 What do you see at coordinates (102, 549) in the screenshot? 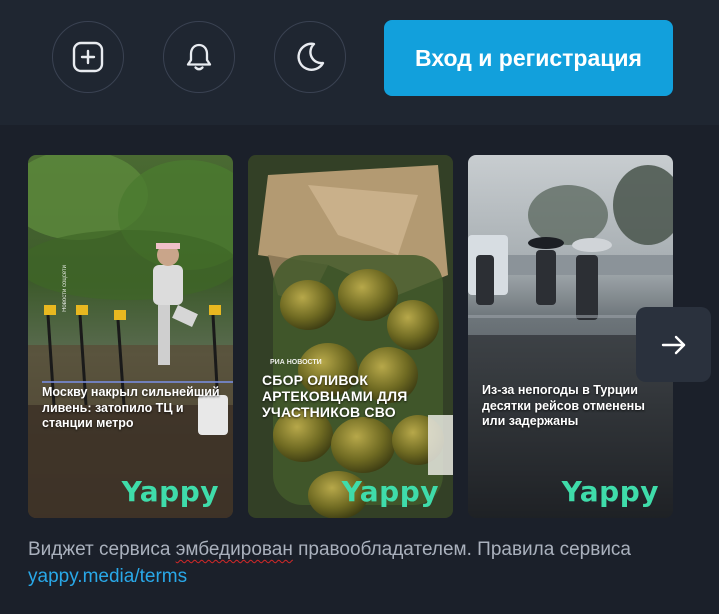
I see `disclaimer-text-start: Виджет сервиса` at bounding box center [102, 549].